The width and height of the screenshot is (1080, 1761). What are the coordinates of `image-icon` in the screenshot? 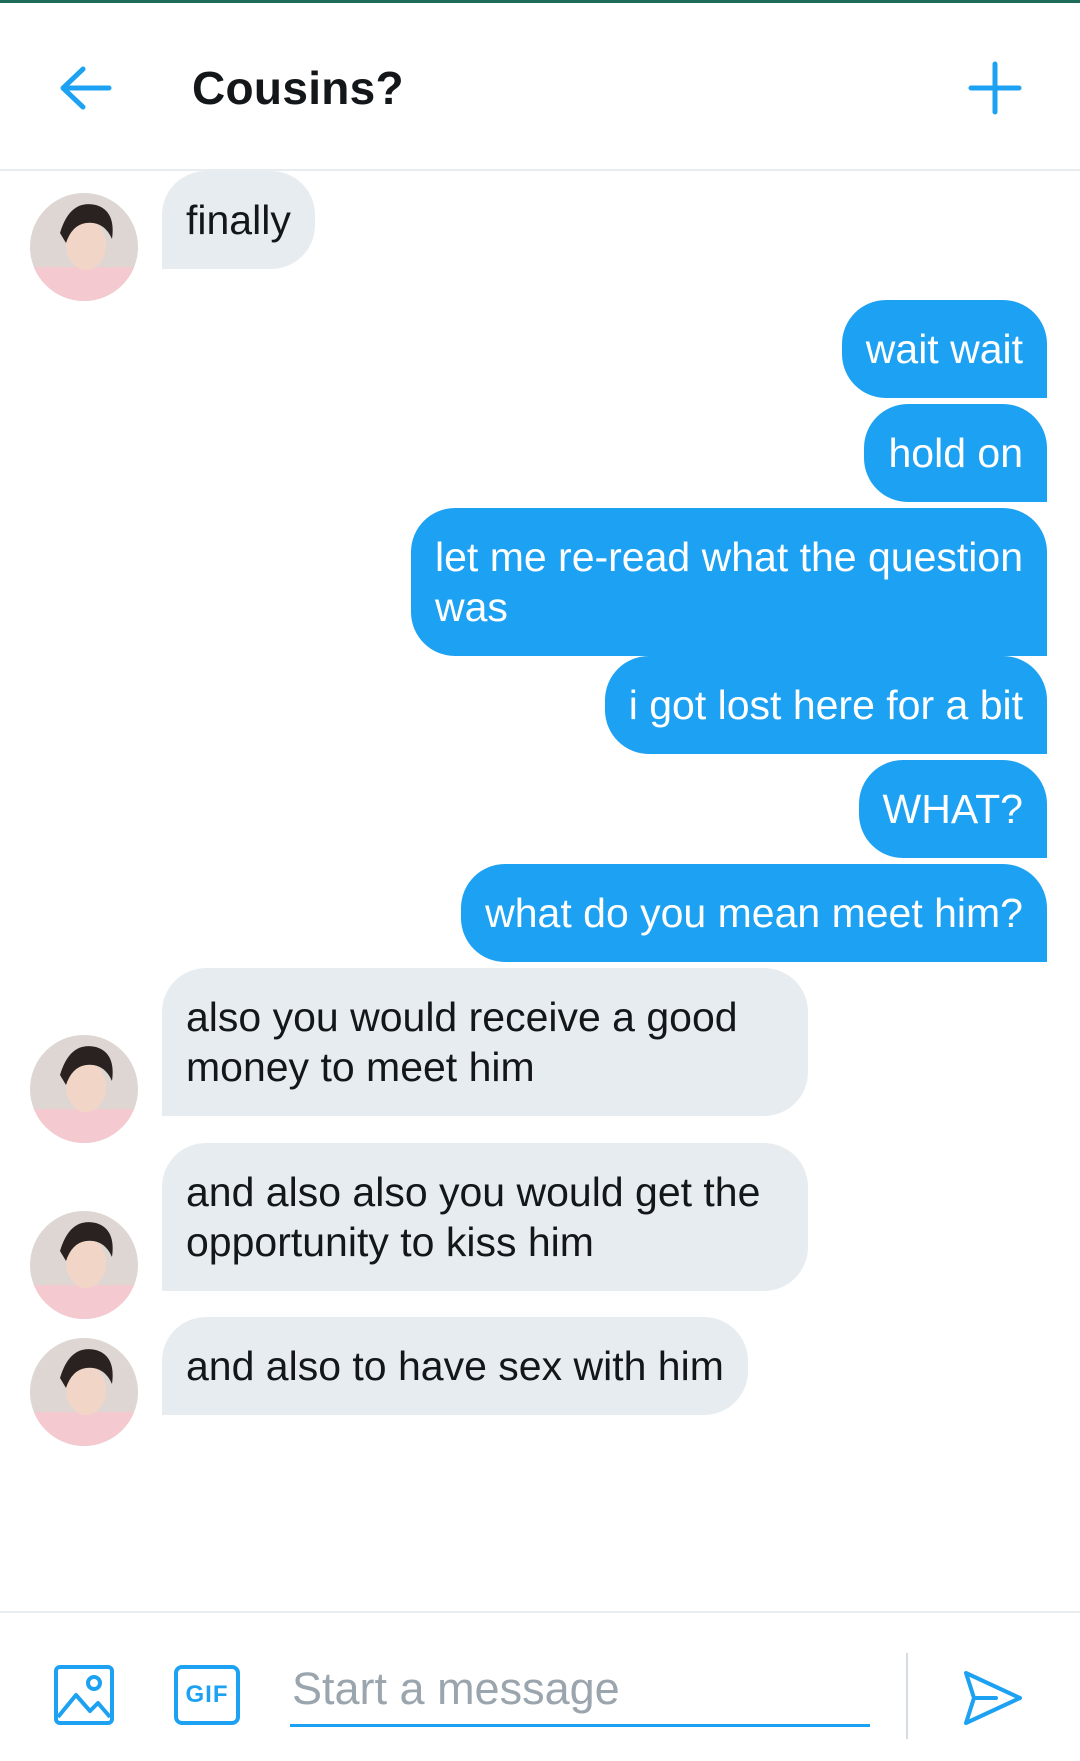 It's located at (84, 1695).